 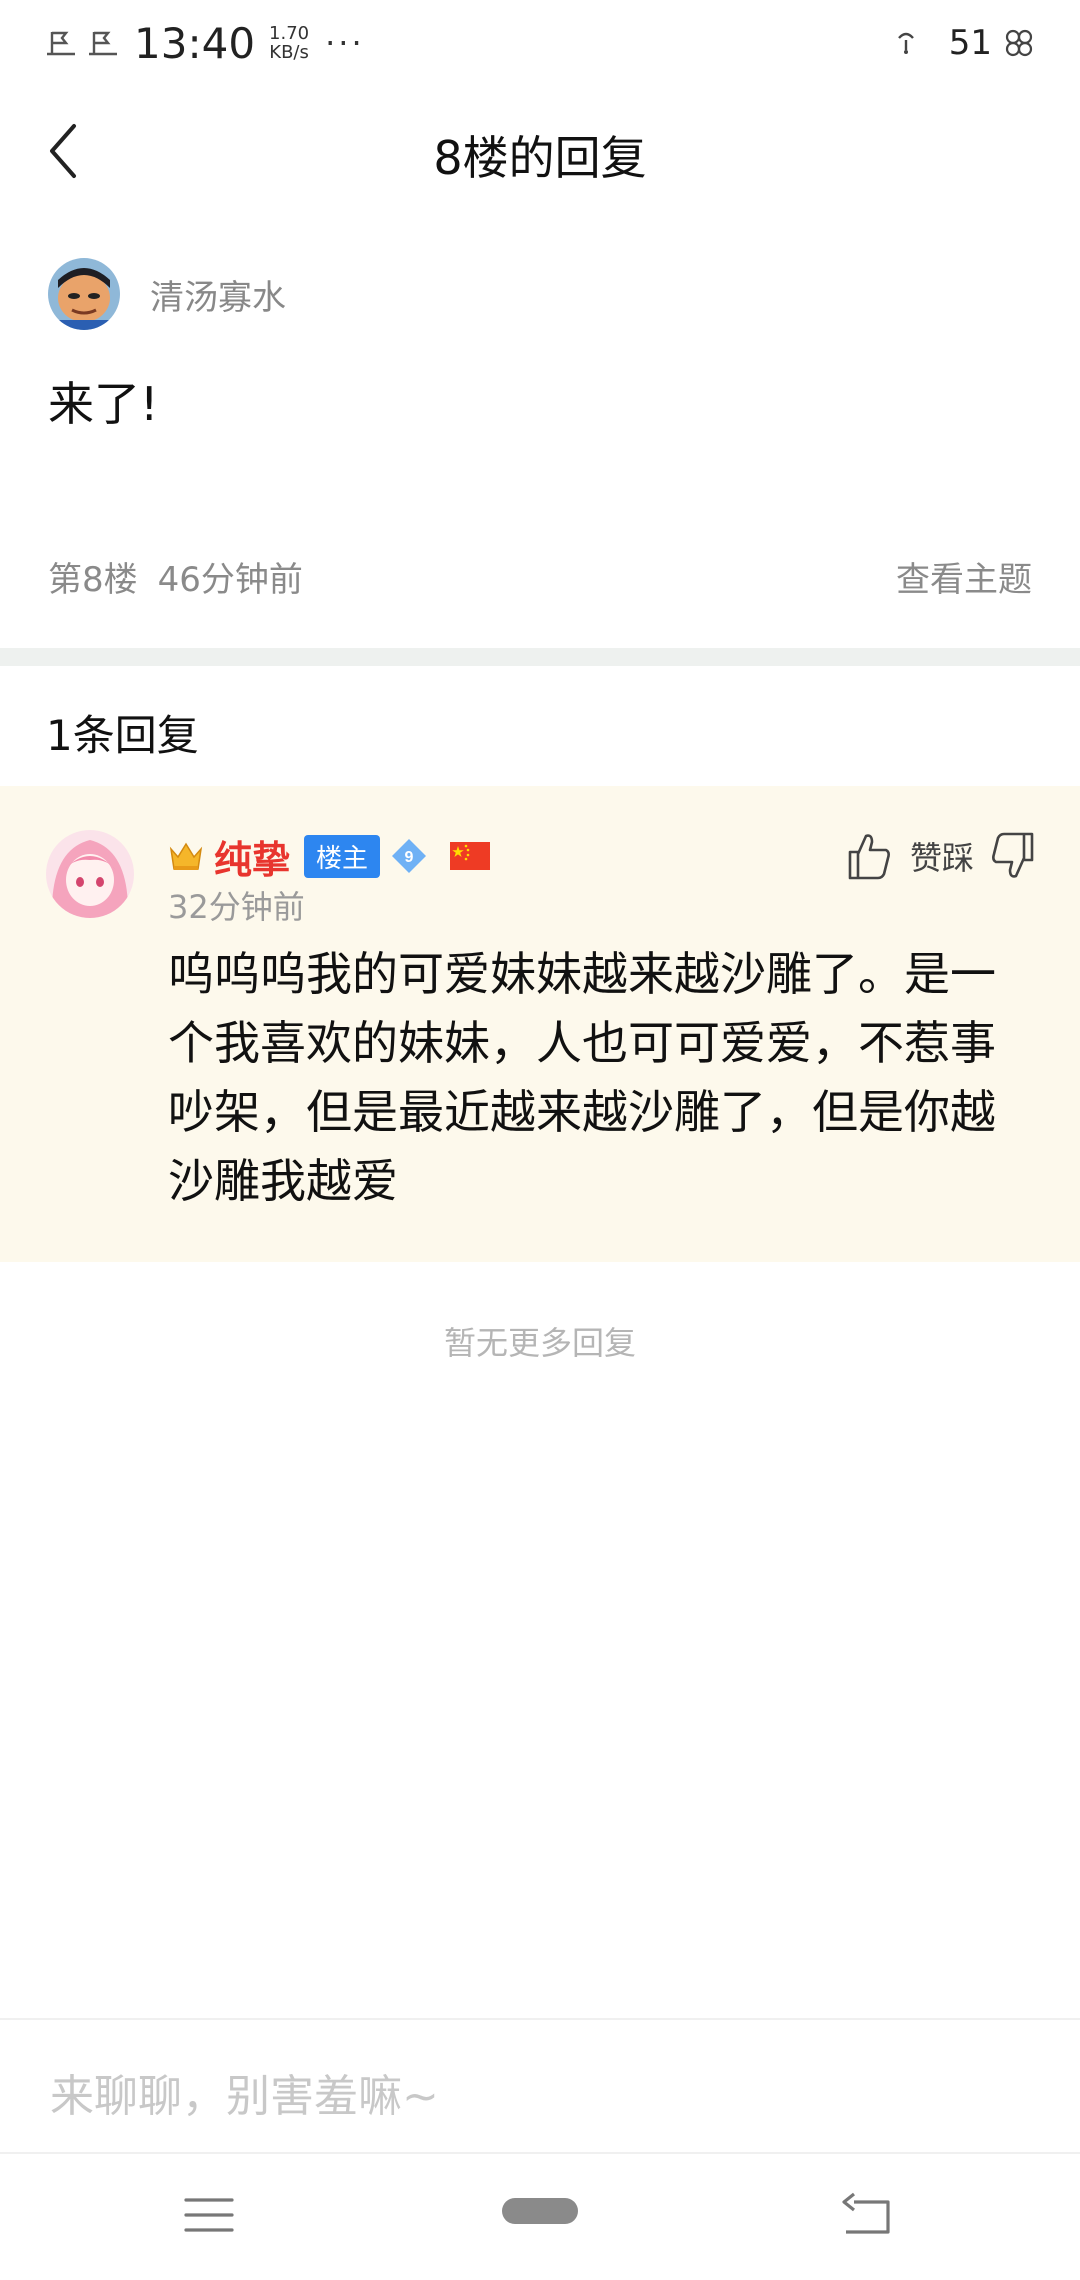 What do you see at coordinates (539, 1343) in the screenshot?
I see `no-more-replies: 暂无更多回复` at bounding box center [539, 1343].